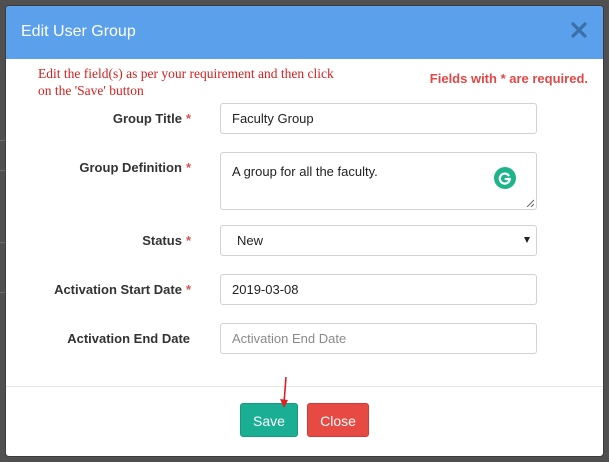  What do you see at coordinates (378, 240) in the screenshot?
I see `status-select: New` at bounding box center [378, 240].